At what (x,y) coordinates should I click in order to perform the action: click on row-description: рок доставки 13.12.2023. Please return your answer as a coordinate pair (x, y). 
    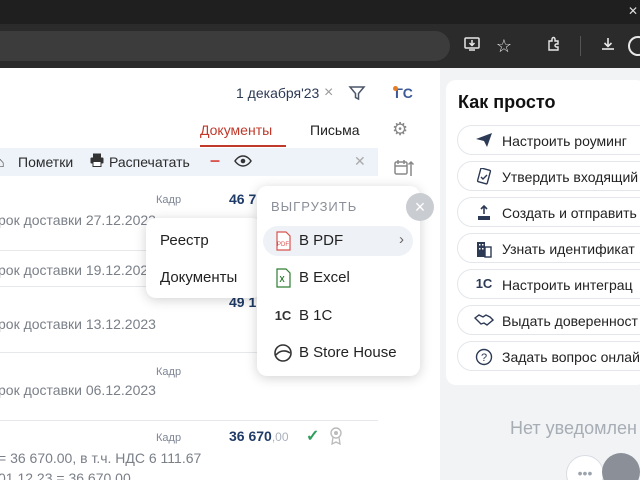
    Looking at the image, I should click on (78, 324).